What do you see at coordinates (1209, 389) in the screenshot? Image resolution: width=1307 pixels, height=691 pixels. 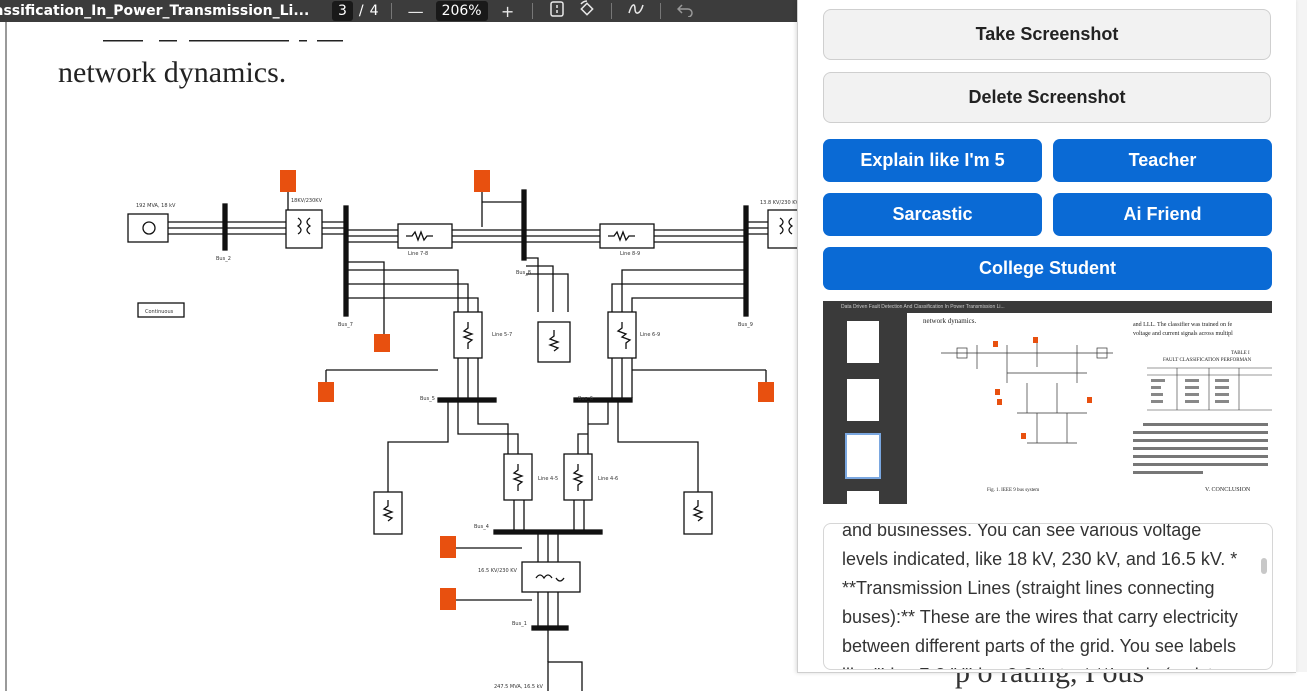 I see `preview-table` at bounding box center [1209, 389].